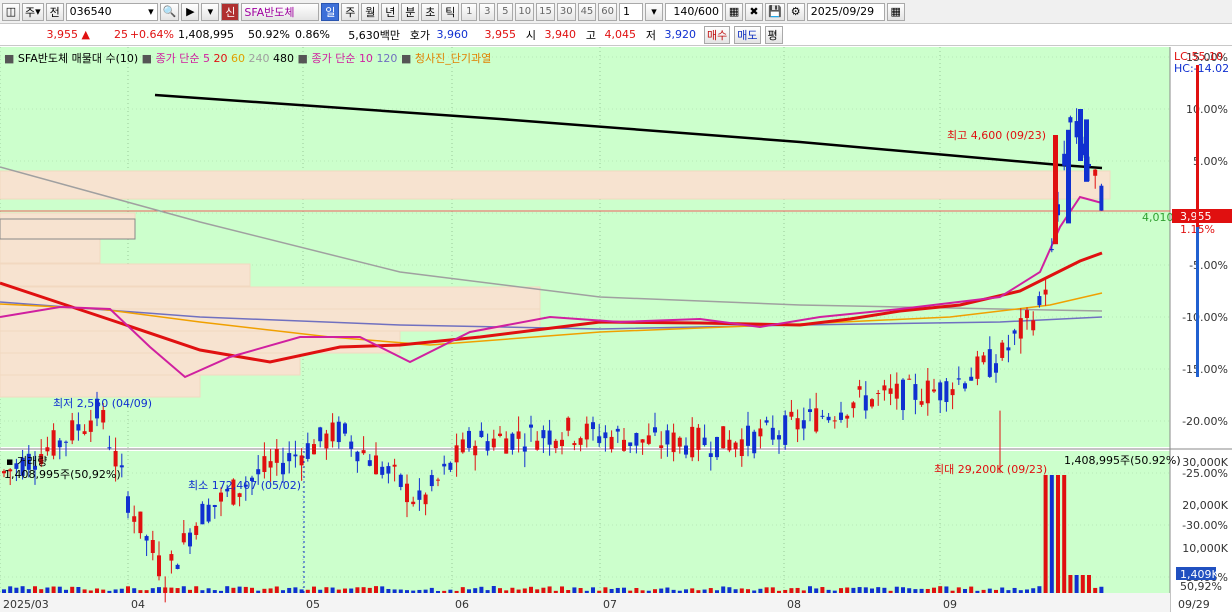  What do you see at coordinates (169, 11) in the screenshot?
I see `search-icon: 🔍` at bounding box center [169, 11].